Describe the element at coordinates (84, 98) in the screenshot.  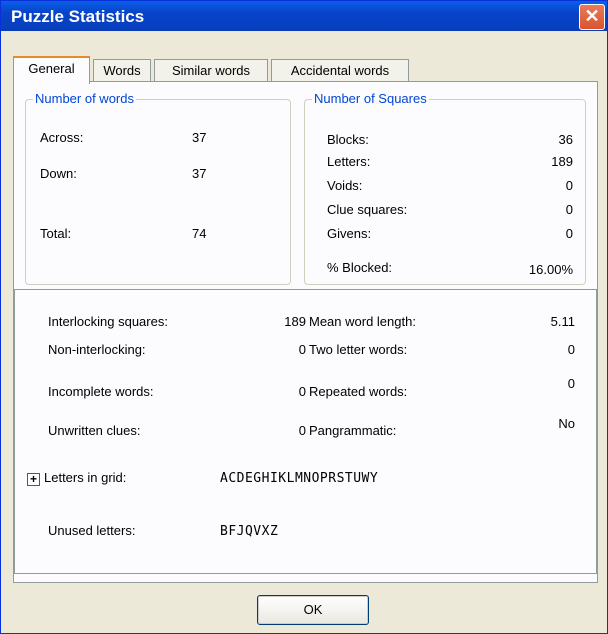
I see `number-of-words-label: Number of words` at that location.